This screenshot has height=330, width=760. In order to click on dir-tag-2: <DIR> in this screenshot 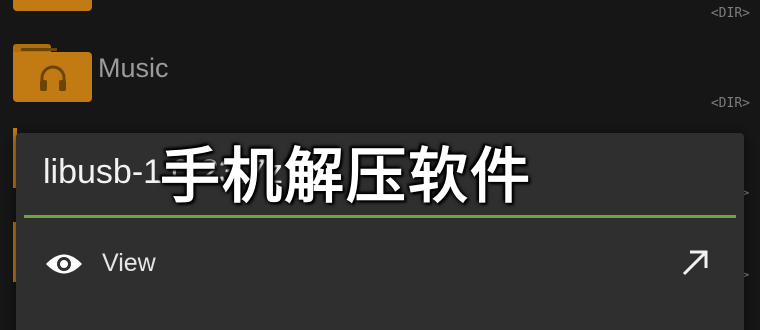, I will do `click(730, 103)`.